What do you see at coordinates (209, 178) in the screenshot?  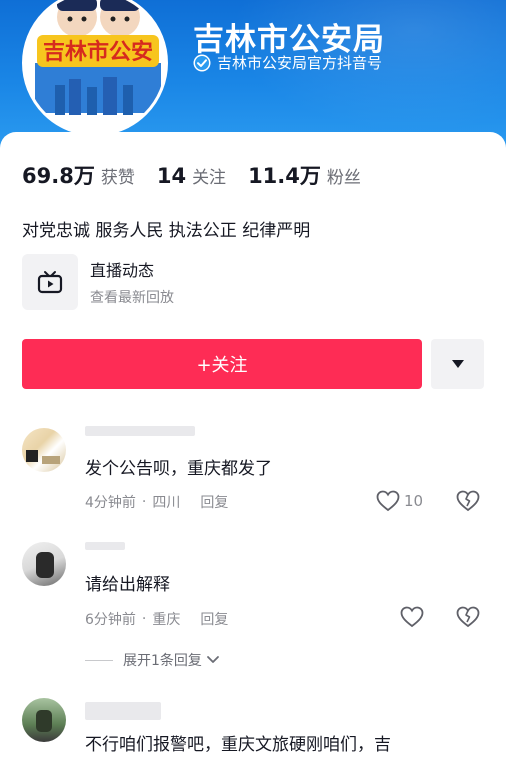 I see `stat-following-label: 关注` at bounding box center [209, 178].